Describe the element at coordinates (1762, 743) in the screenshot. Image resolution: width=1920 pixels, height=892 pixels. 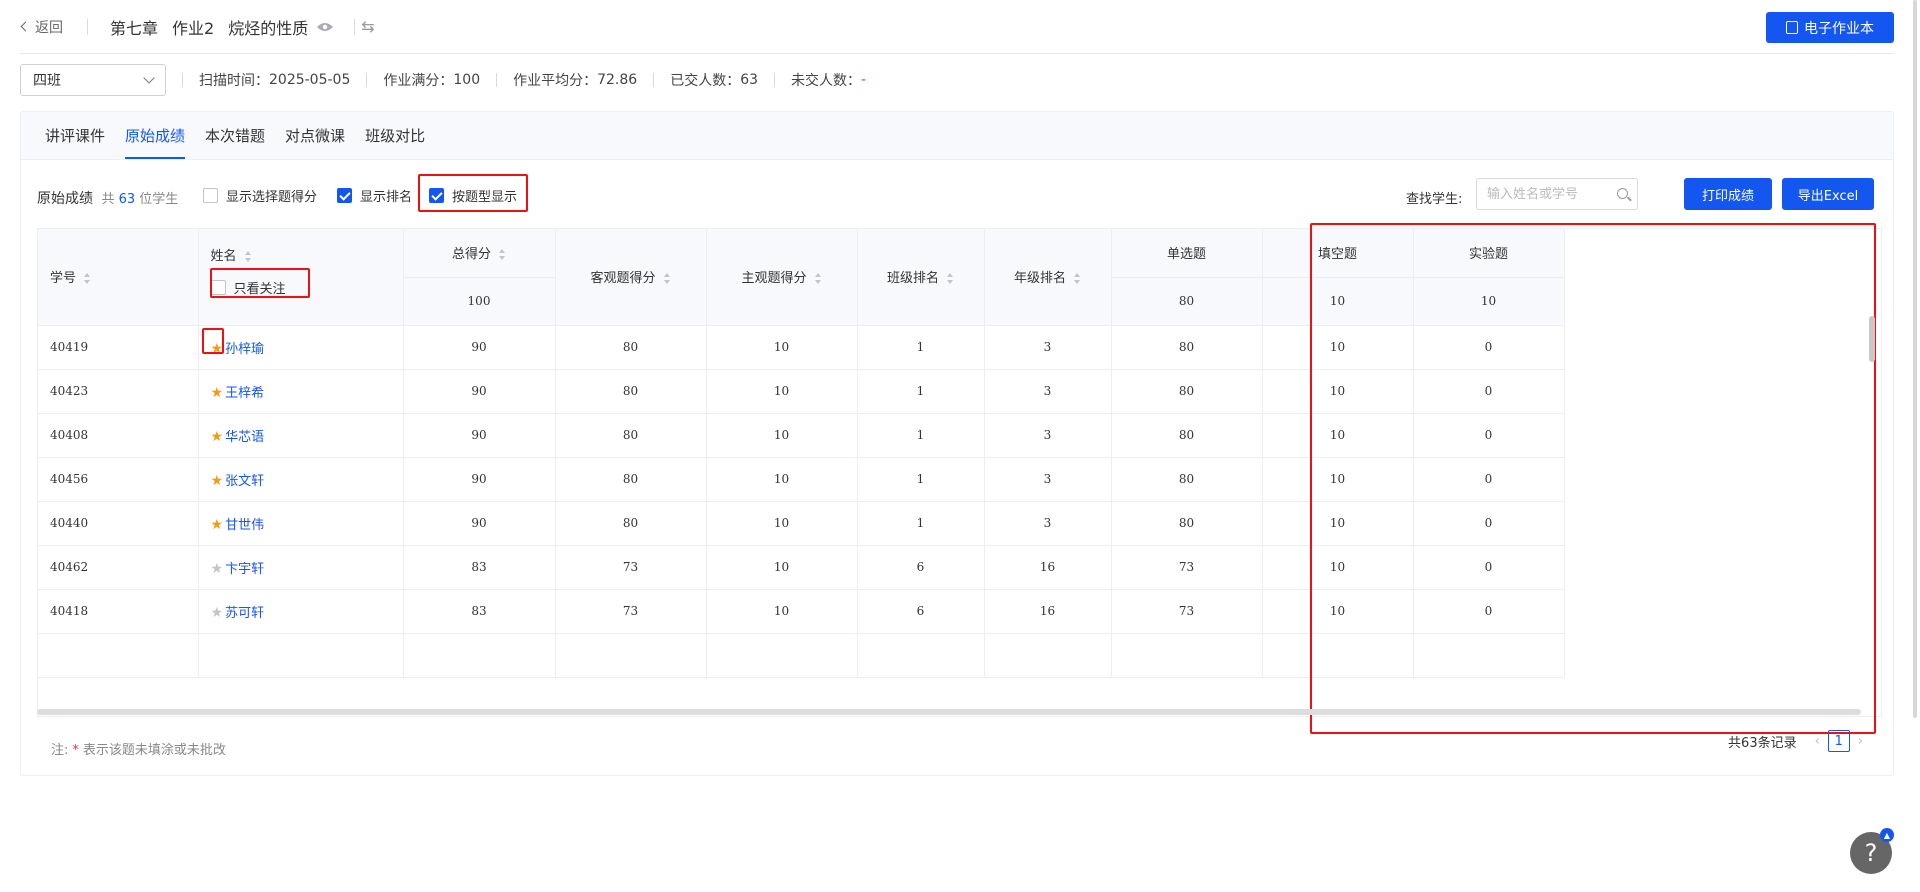
I see `total-records: 共63条记录` at that location.